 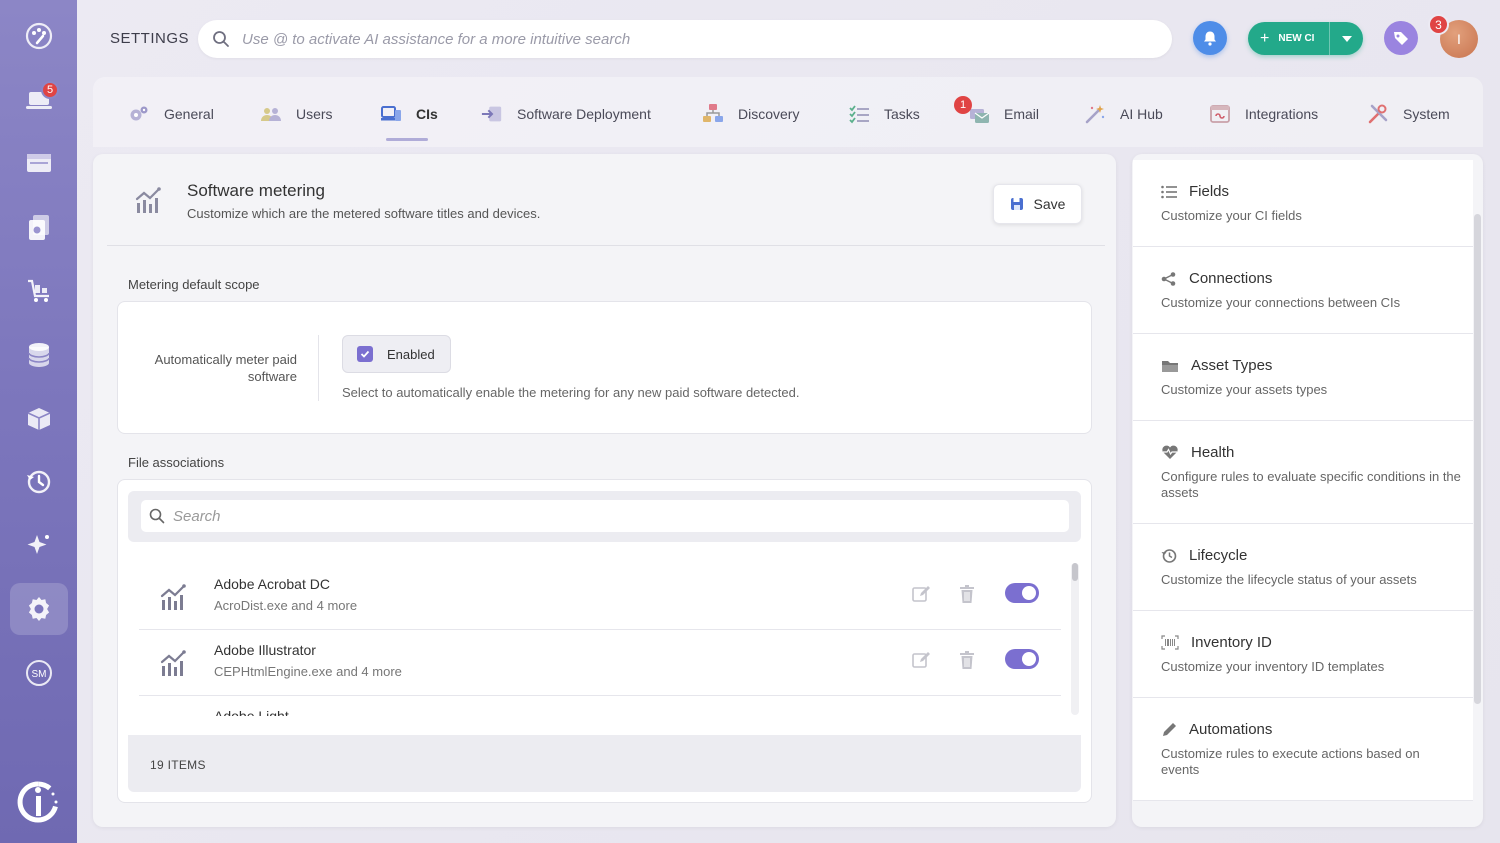 What do you see at coordinates (256, 190) in the screenshot?
I see `page-title: Software metering` at bounding box center [256, 190].